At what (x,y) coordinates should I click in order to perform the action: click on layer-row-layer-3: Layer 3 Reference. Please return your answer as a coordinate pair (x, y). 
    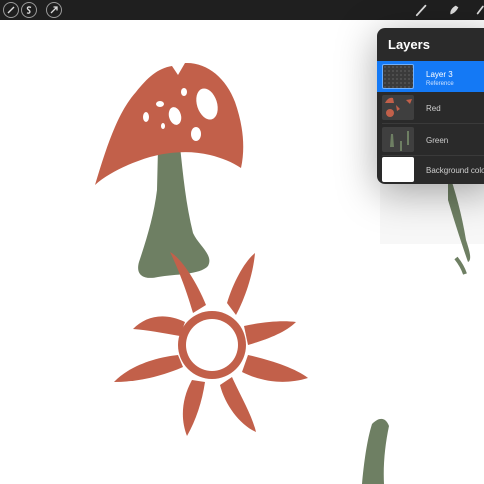
    Looking at the image, I should click on (430, 76).